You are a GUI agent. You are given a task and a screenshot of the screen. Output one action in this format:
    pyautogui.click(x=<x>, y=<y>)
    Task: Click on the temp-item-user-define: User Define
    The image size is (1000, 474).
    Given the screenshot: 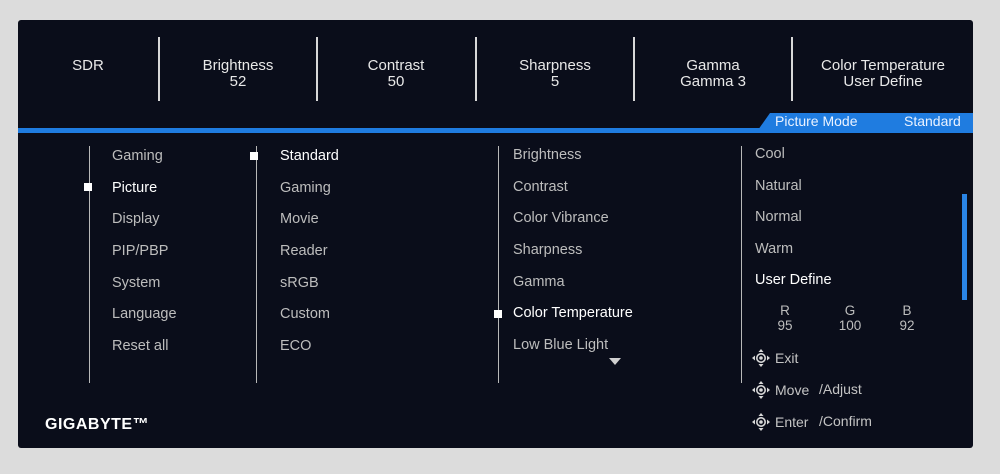 What is the action you would take?
    pyautogui.click(x=793, y=280)
    